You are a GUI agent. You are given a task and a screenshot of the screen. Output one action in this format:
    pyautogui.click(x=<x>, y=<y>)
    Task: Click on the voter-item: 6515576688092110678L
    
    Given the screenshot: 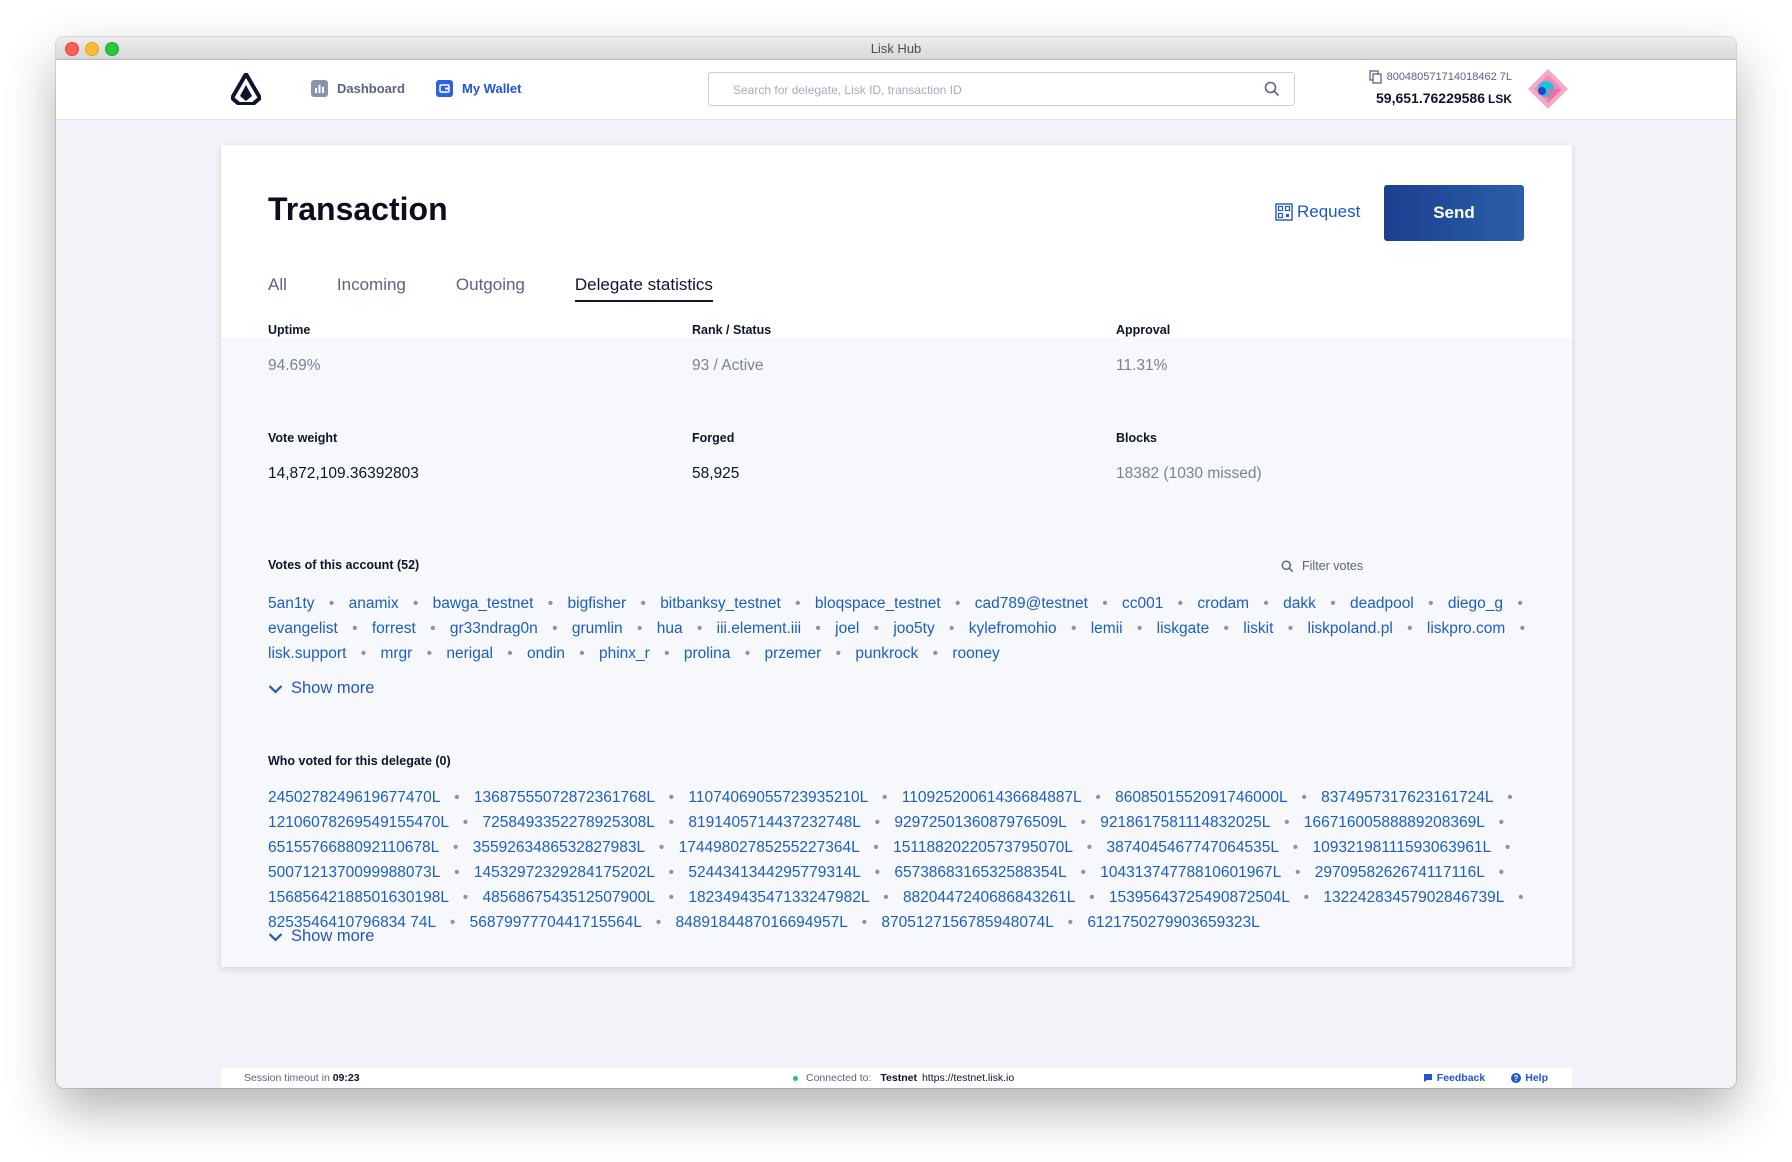 What is the action you would take?
    pyautogui.click(x=353, y=847)
    